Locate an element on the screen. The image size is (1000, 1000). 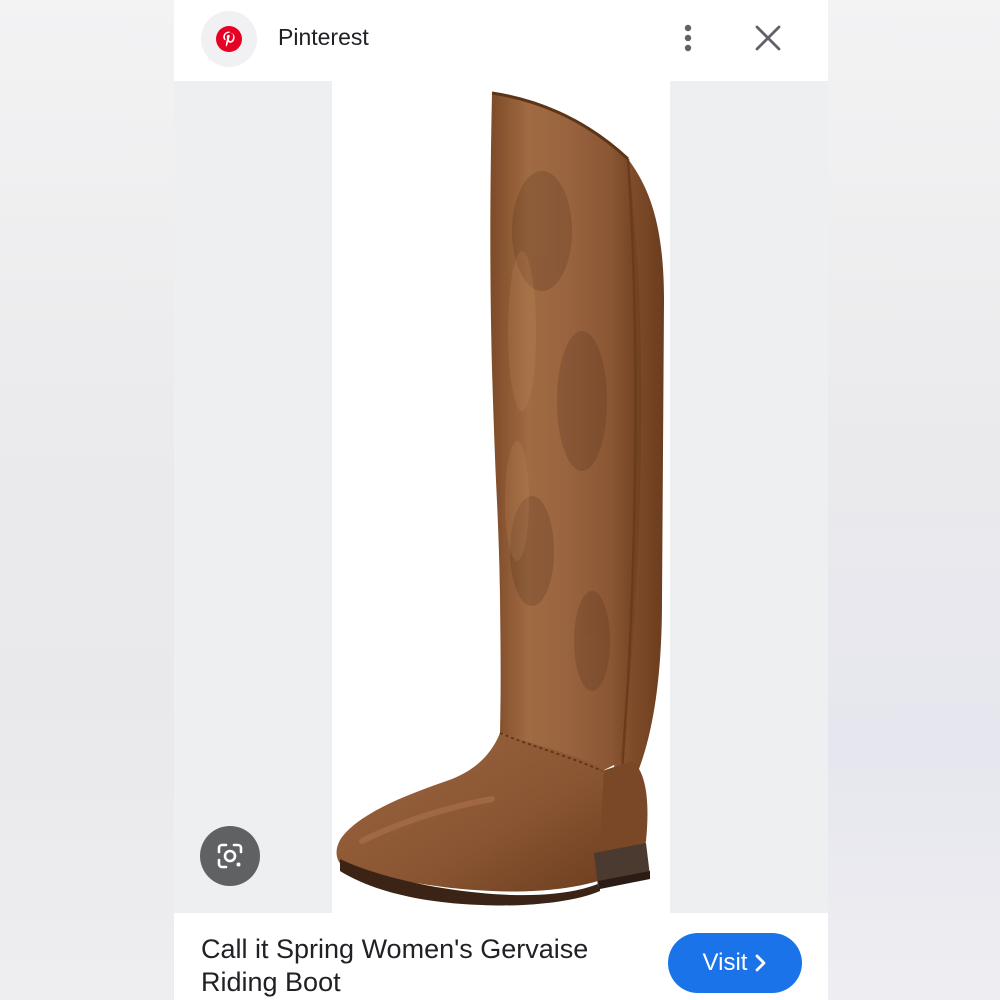
chevron-right-icon is located at coordinates (761, 963).